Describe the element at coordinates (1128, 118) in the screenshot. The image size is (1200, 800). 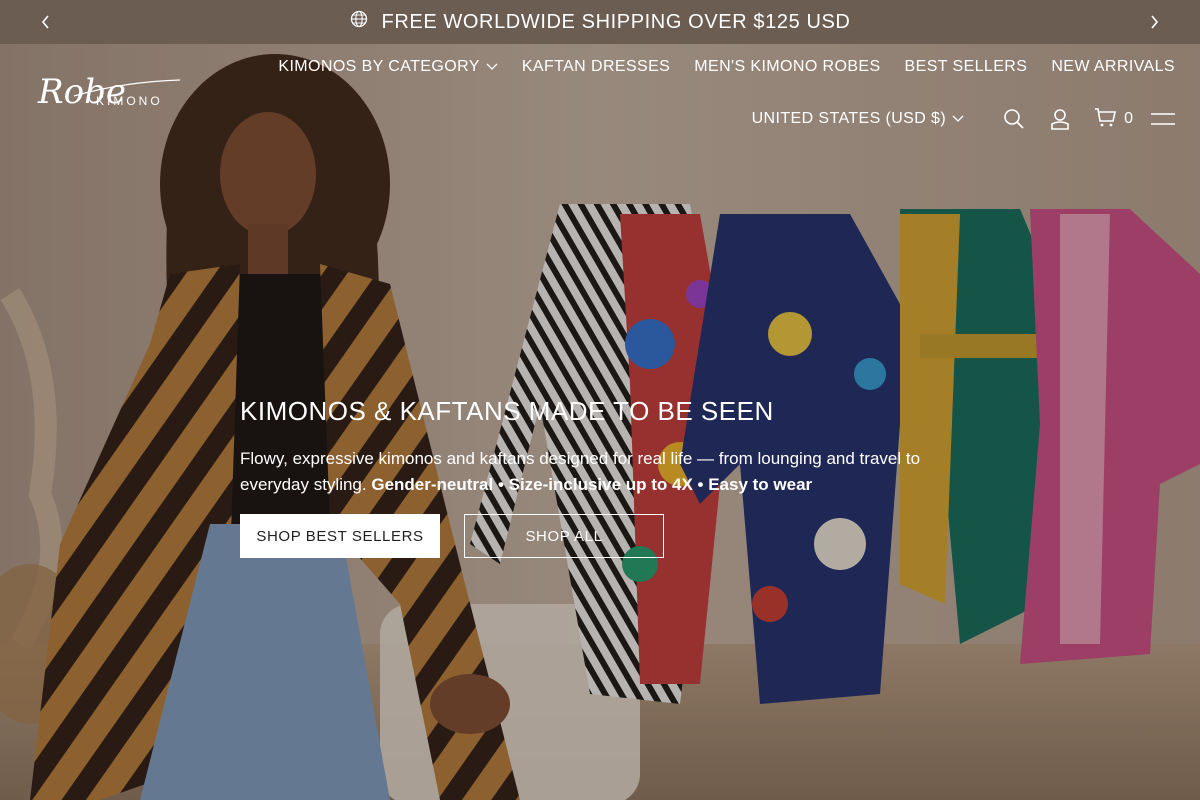
I see `cart-count: 0` at that location.